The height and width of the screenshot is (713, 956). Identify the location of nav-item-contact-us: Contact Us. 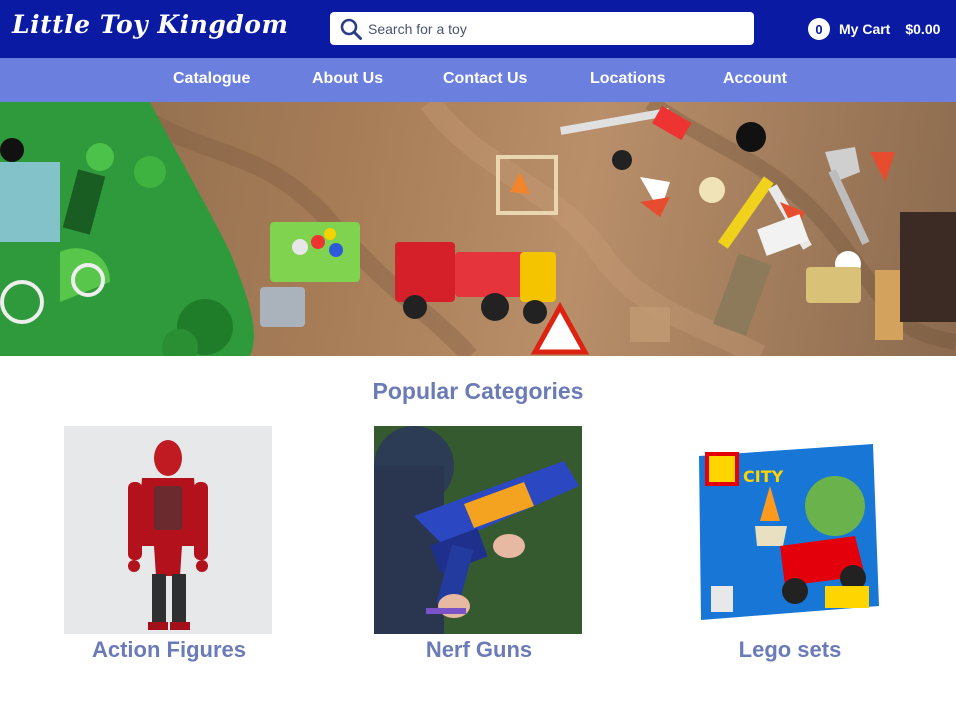
(485, 79).